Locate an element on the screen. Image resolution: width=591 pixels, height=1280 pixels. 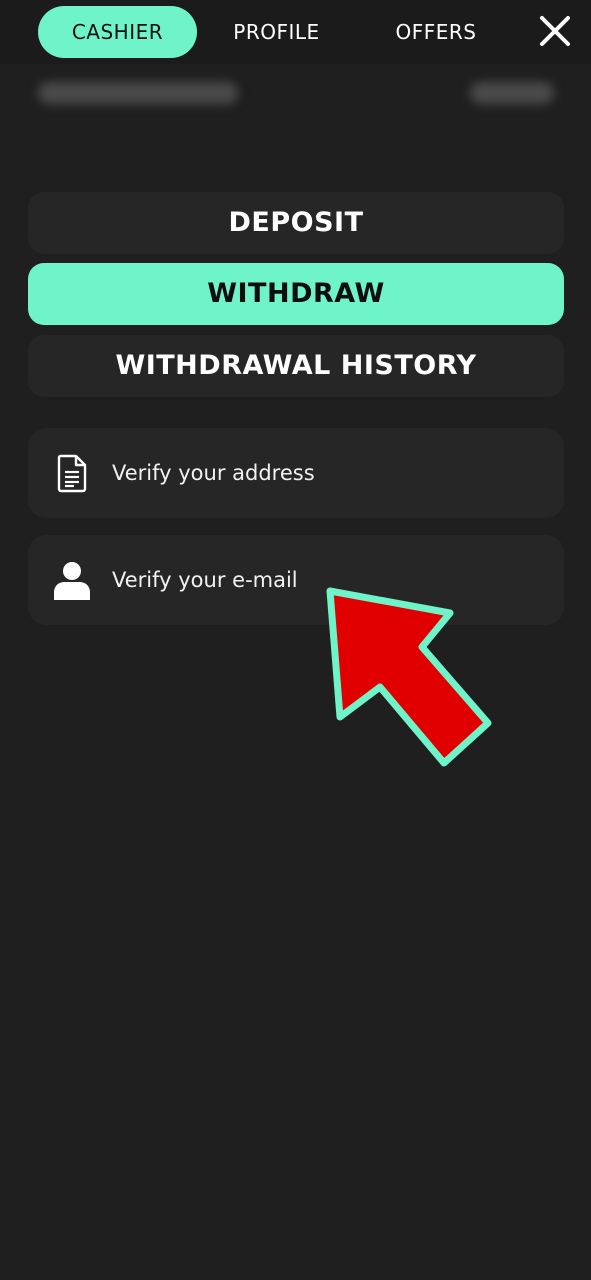
document-icon is located at coordinates (72, 473).